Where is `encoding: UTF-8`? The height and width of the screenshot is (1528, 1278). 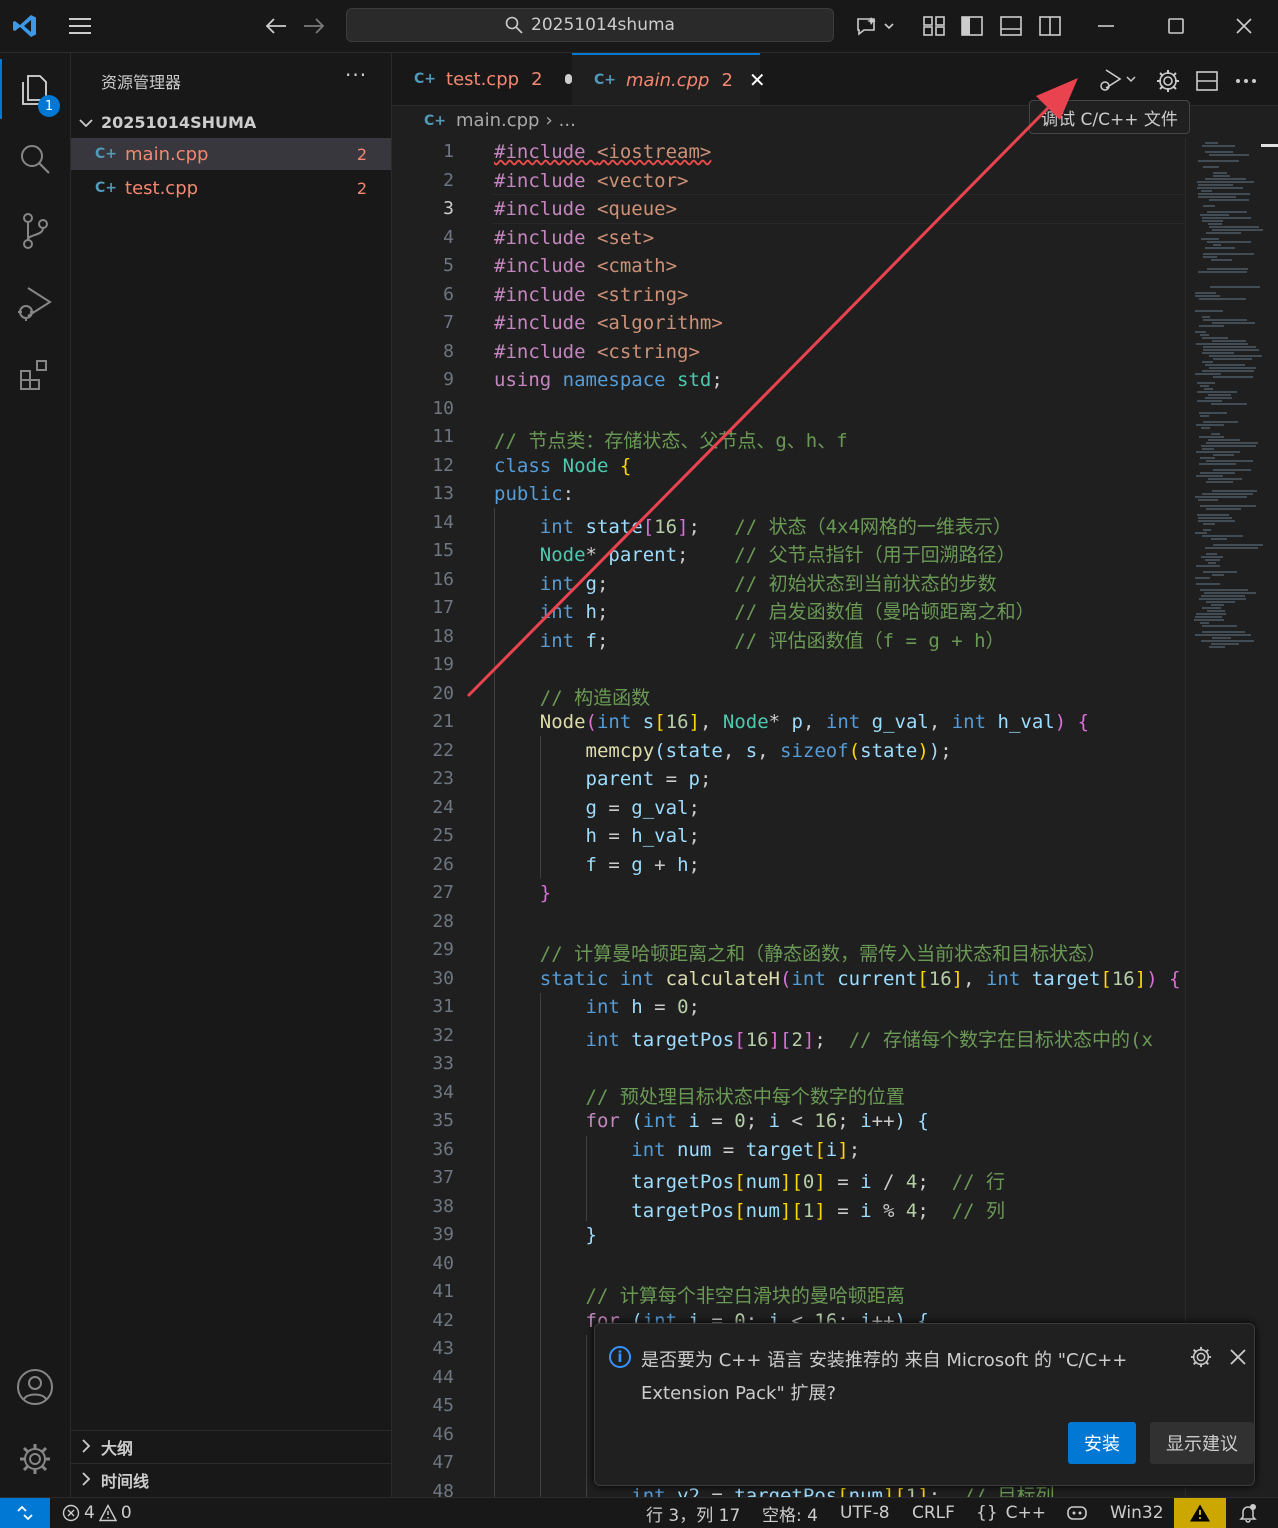
encoding: UTF-8 is located at coordinates (865, 1513).